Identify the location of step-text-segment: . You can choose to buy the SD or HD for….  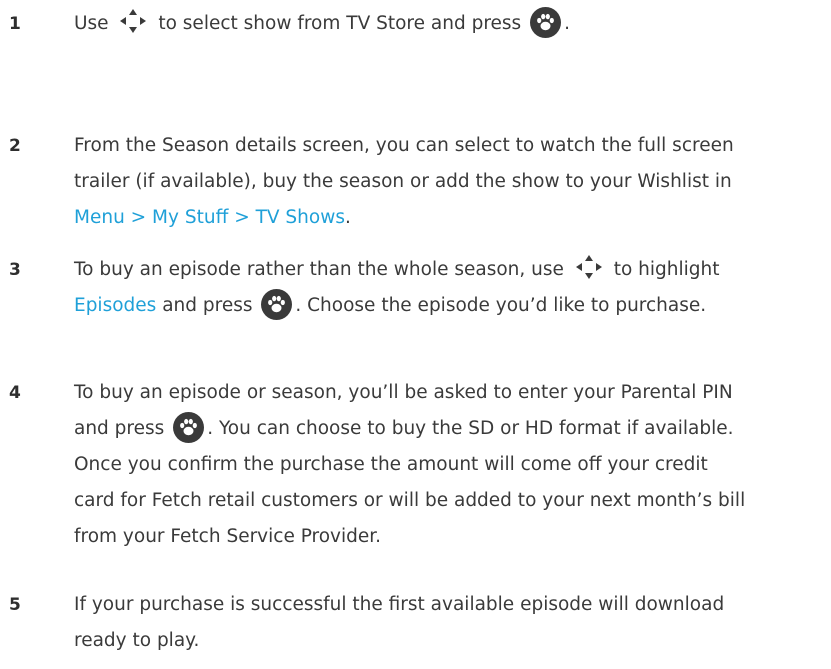
(470, 428).